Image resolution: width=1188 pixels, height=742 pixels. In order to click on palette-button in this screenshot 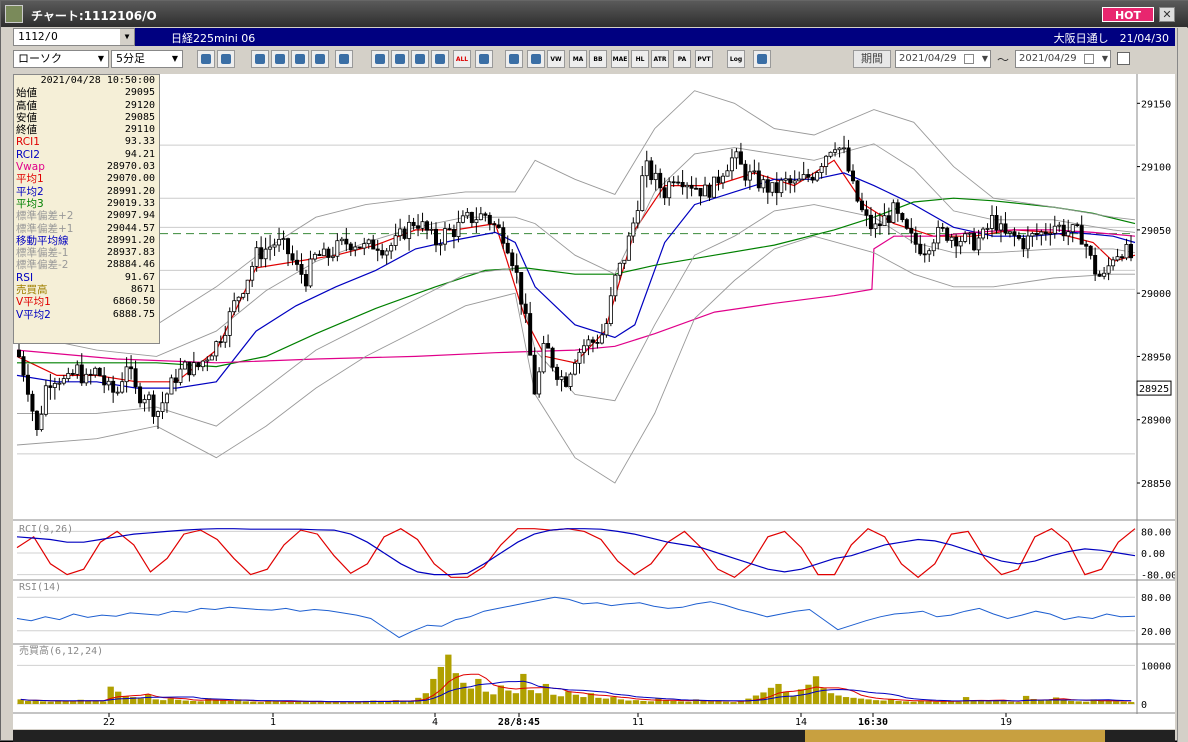, I will do `click(536, 59)`.